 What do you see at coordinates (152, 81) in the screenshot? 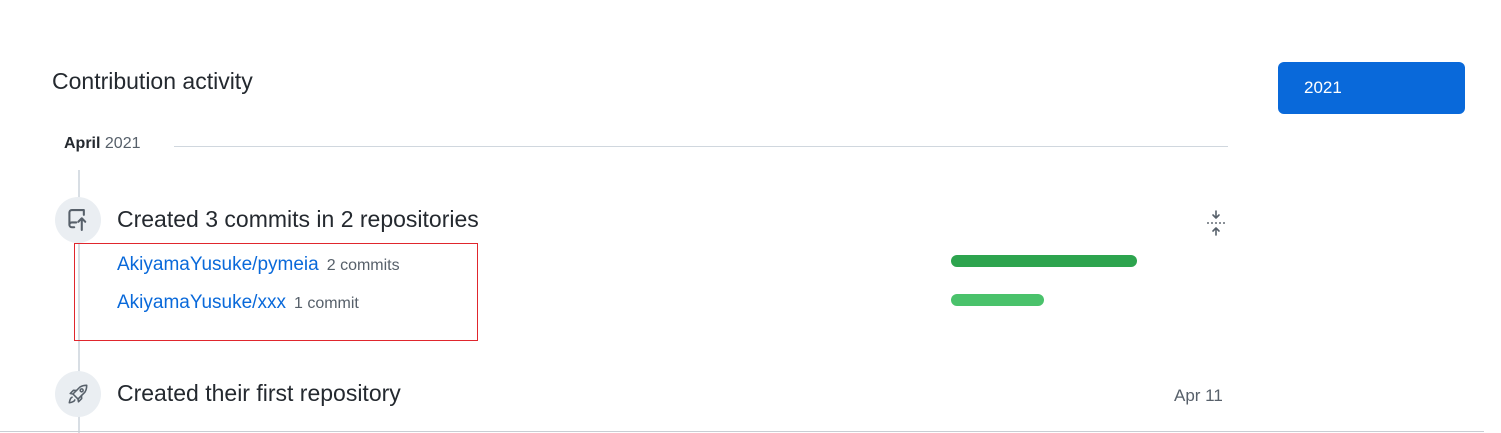
I see `section-title: Contribution activity` at bounding box center [152, 81].